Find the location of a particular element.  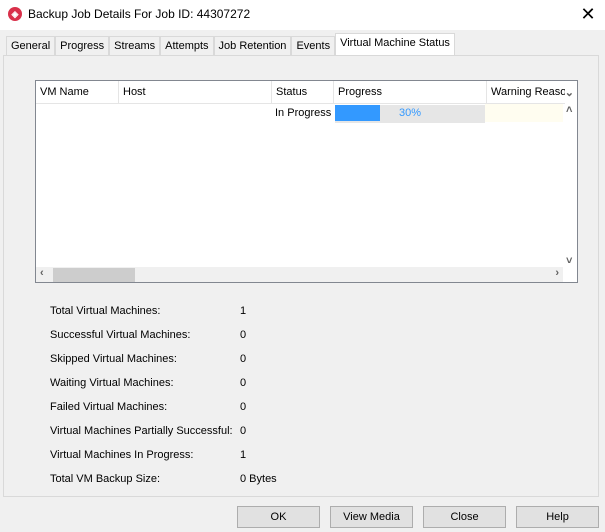

scroll-down-icon: ˅ is located at coordinates (569, 261).